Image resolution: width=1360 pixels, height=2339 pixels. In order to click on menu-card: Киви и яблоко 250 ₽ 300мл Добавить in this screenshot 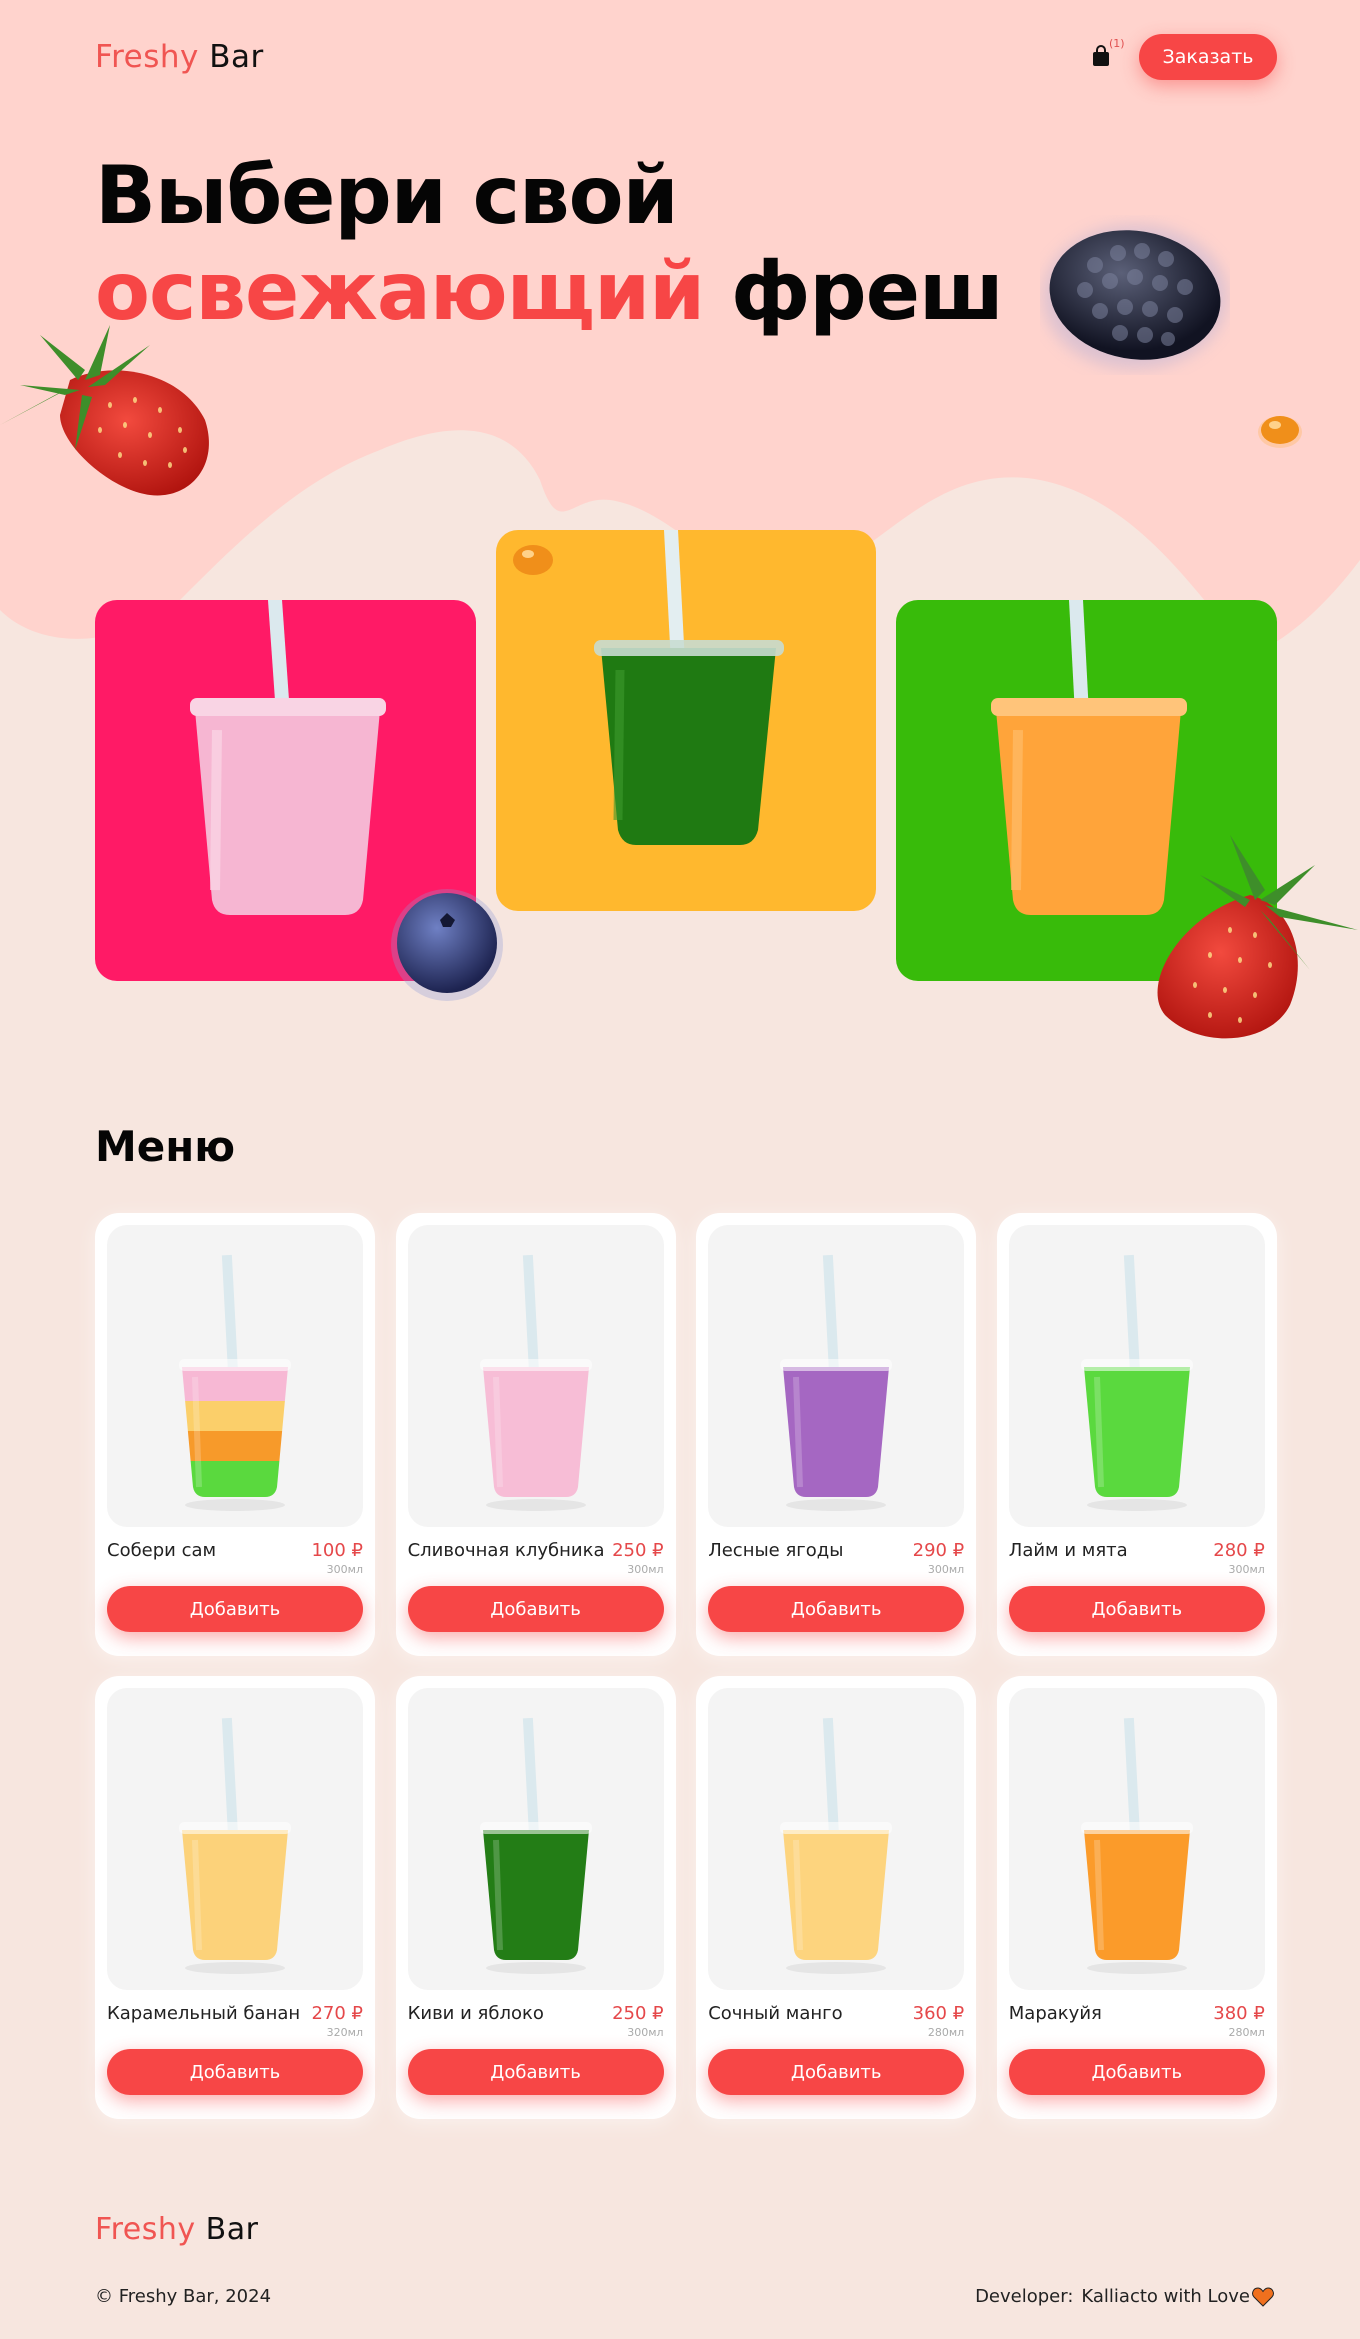, I will do `click(535, 1897)`.